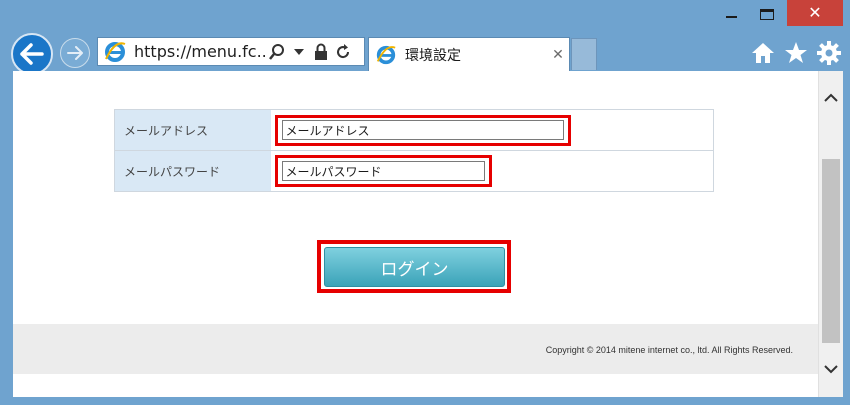  What do you see at coordinates (831, 251) in the screenshot?
I see `scroll-thumb` at bounding box center [831, 251].